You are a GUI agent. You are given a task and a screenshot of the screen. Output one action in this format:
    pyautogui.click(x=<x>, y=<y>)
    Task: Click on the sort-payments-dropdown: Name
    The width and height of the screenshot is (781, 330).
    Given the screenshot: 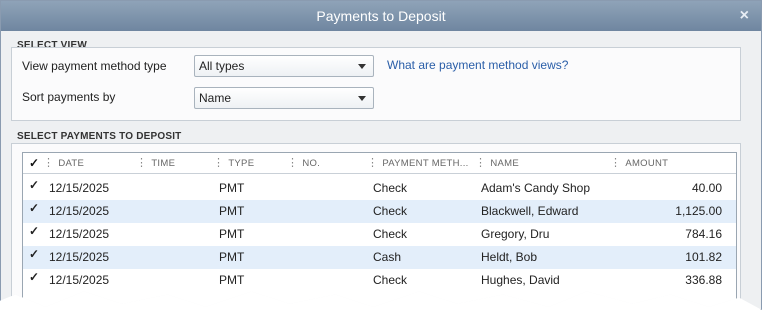 What is the action you would take?
    pyautogui.click(x=284, y=98)
    